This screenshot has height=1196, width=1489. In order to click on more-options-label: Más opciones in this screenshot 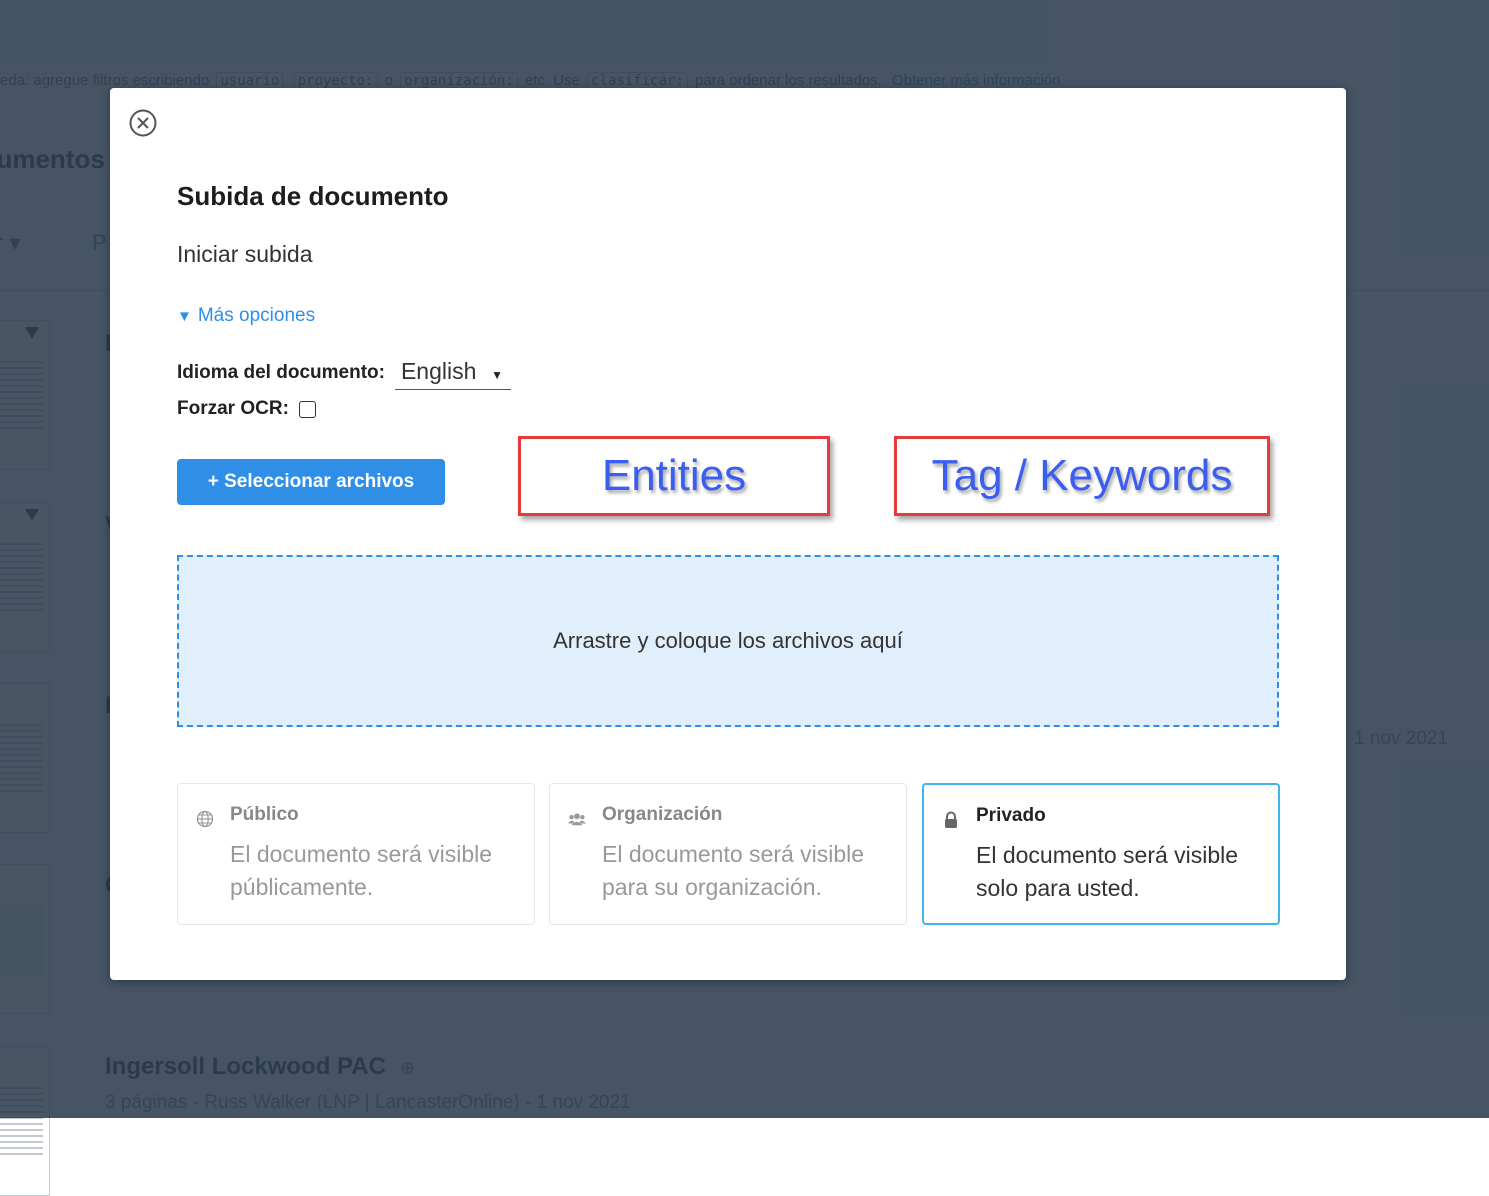, I will do `click(256, 315)`.